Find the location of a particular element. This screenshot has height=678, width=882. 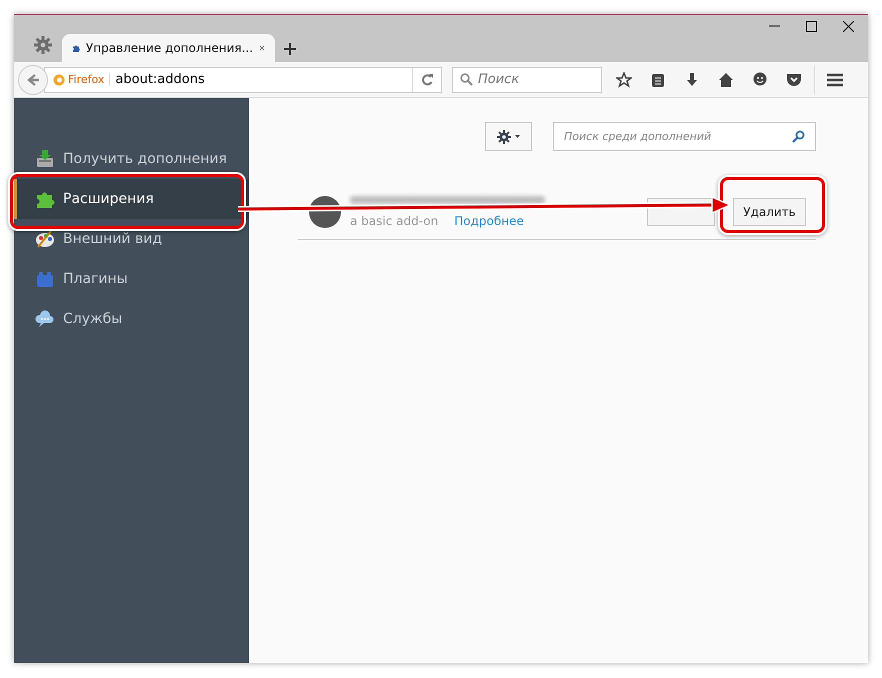

addon-description: a basic add-on is located at coordinates (394, 221).